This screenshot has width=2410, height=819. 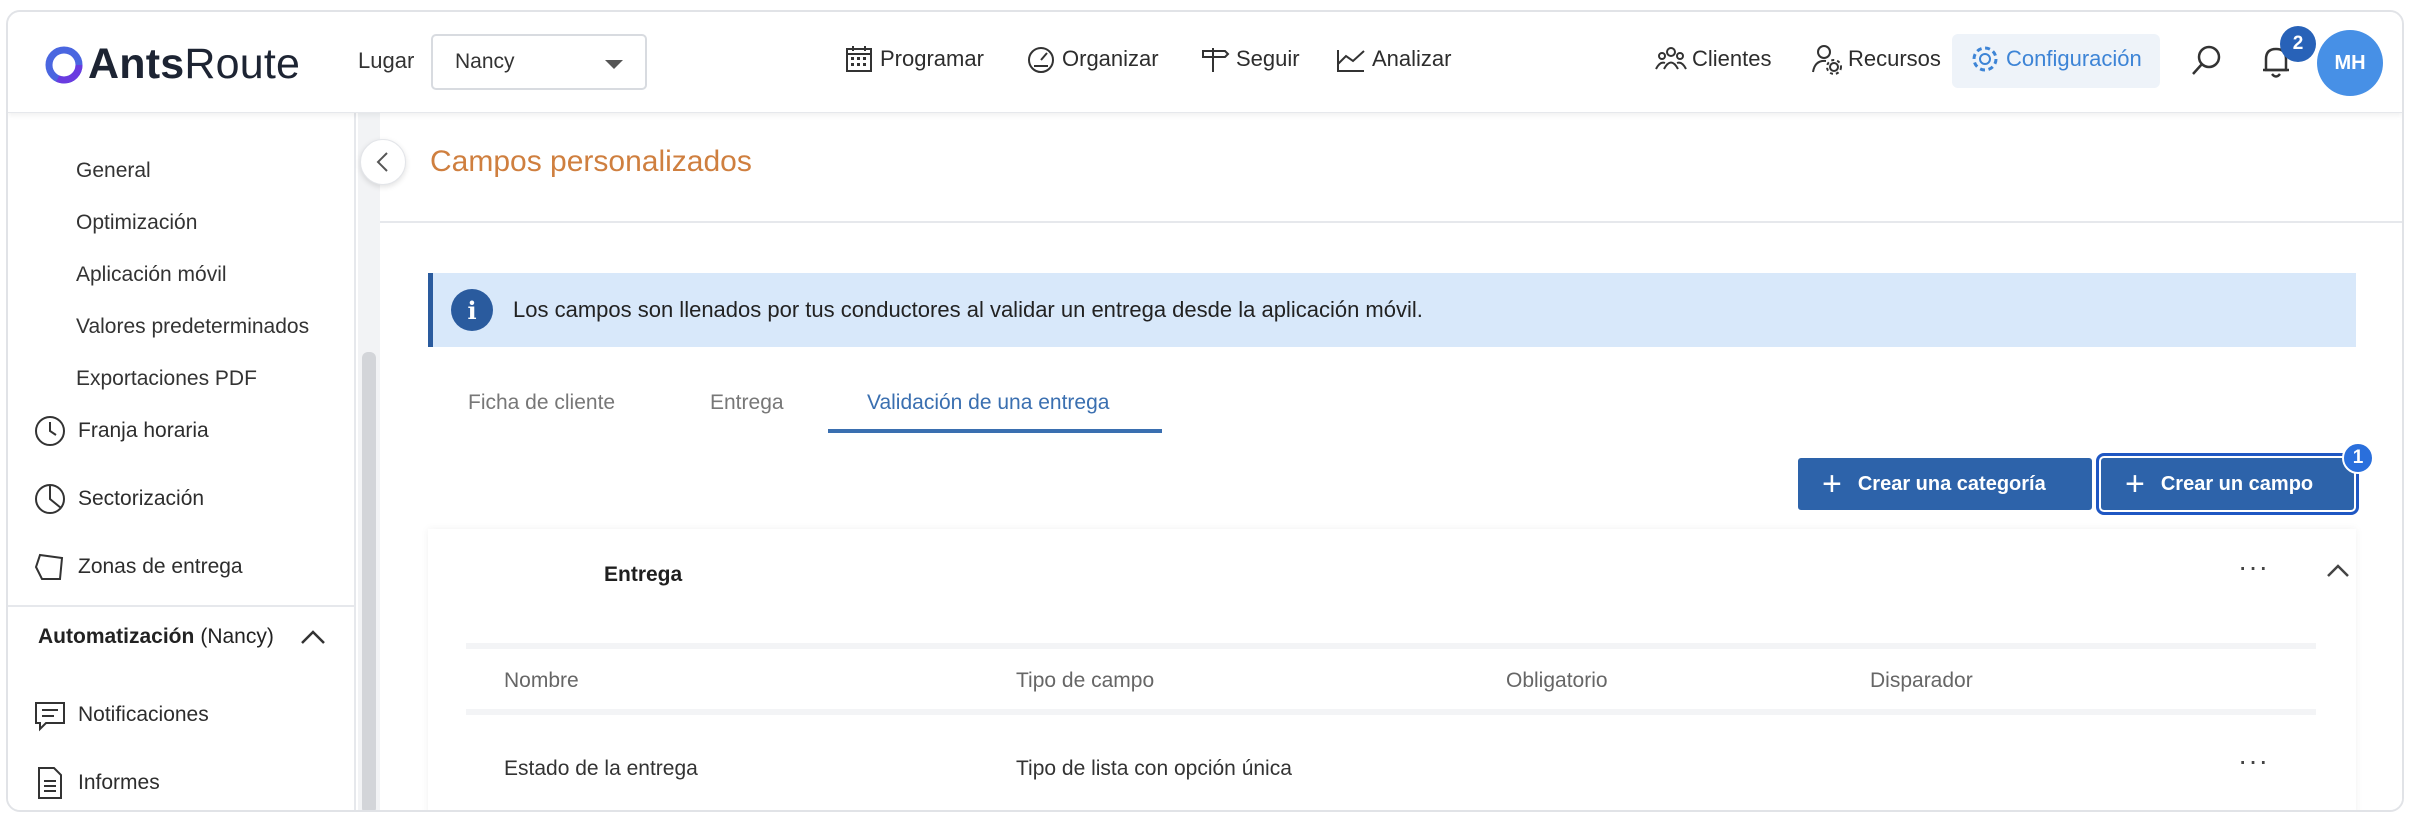 I want to click on nav-programar-label: Programar, so click(x=932, y=58).